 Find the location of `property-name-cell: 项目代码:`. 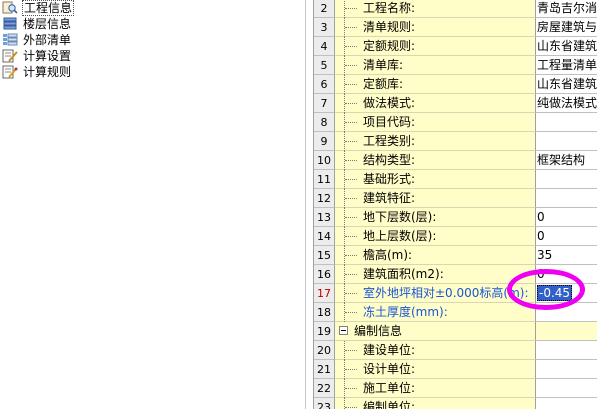

property-name-cell: 项目代码: is located at coordinates (435, 122).